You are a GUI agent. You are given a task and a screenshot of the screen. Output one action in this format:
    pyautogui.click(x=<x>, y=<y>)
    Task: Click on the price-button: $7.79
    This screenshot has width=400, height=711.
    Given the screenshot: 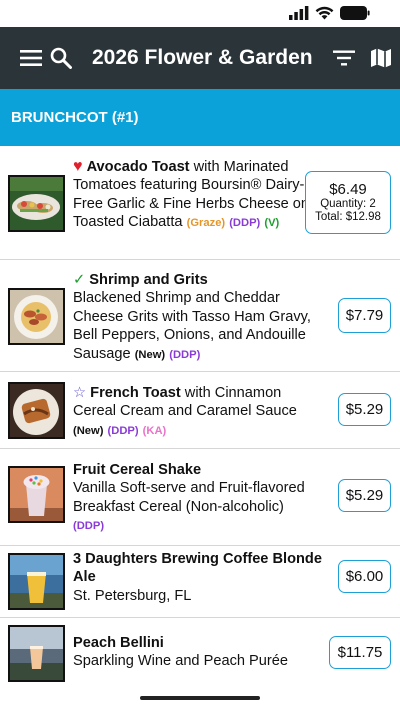 What is the action you would take?
    pyautogui.click(x=364, y=315)
    